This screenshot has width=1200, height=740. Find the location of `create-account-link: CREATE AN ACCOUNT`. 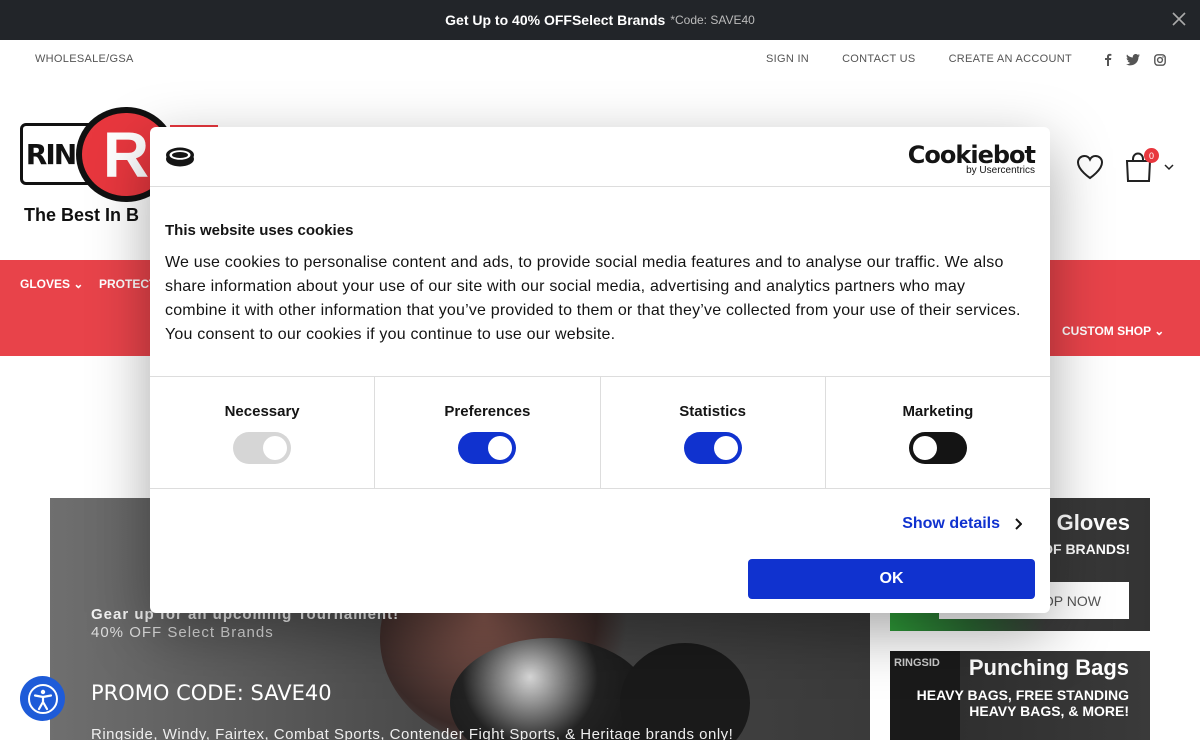

create-account-link: CREATE AN ACCOUNT is located at coordinates (1010, 59).